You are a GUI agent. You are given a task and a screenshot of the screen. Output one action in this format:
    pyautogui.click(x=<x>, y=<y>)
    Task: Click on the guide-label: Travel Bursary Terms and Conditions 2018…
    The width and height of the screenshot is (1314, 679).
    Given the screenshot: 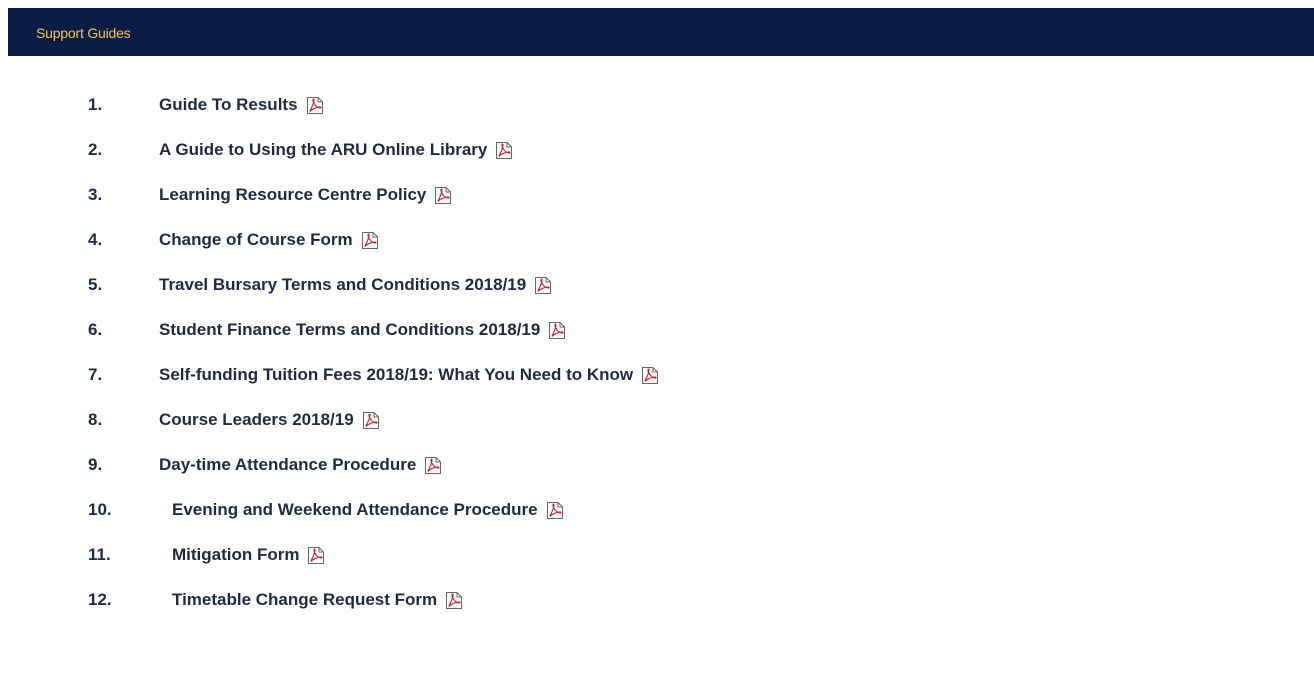 What is the action you would take?
    pyautogui.click(x=342, y=285)
    